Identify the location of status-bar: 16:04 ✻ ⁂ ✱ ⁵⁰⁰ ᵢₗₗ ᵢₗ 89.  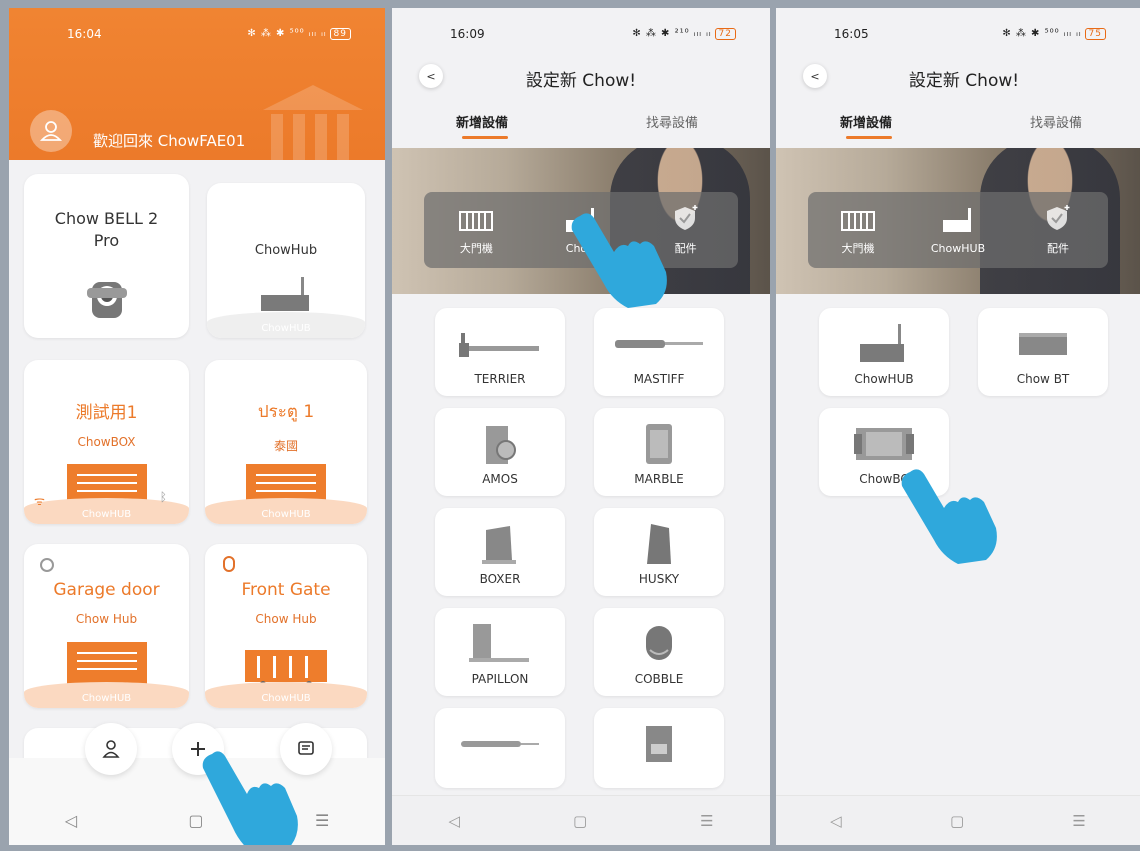
(197, 34).